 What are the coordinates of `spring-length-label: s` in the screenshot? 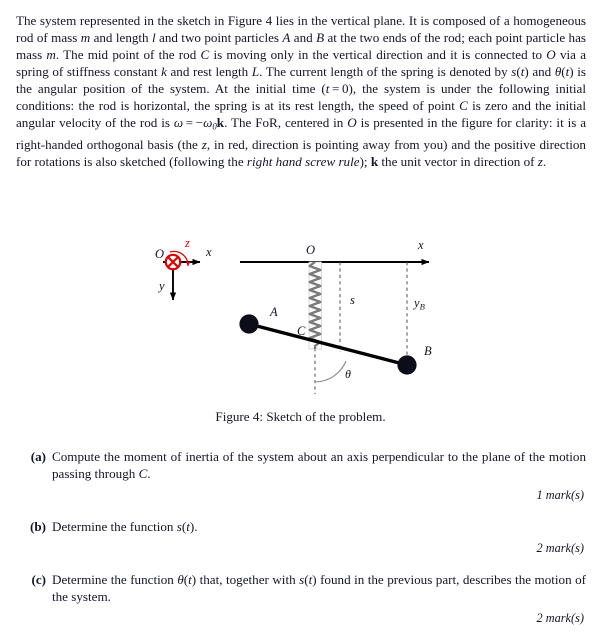 It's located at (352, 300).